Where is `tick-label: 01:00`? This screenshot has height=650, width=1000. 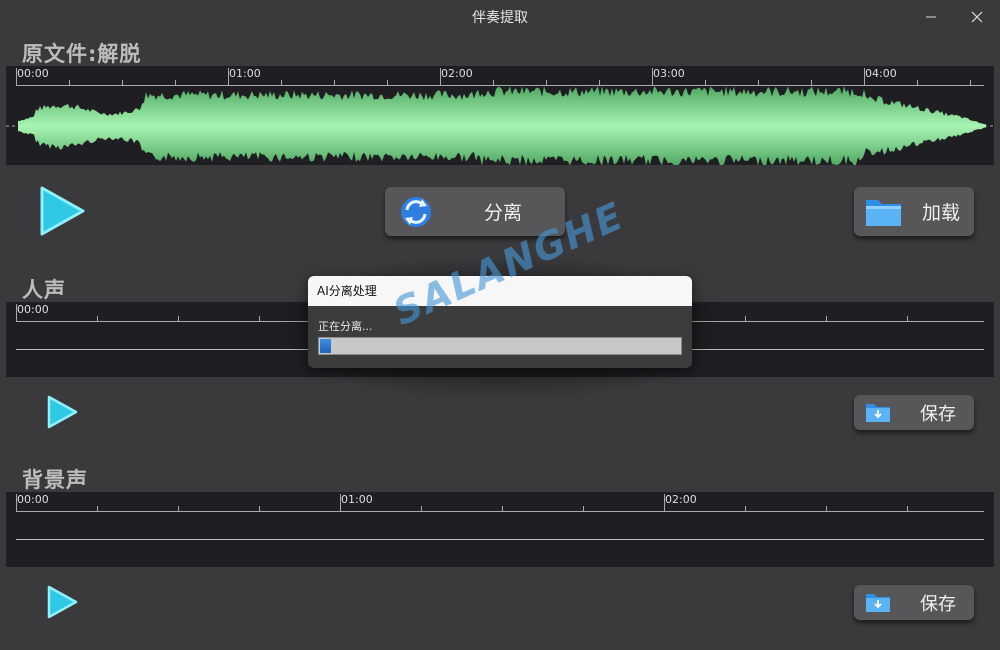
tick-label: 01:00 is located at coordinates (357, 499).